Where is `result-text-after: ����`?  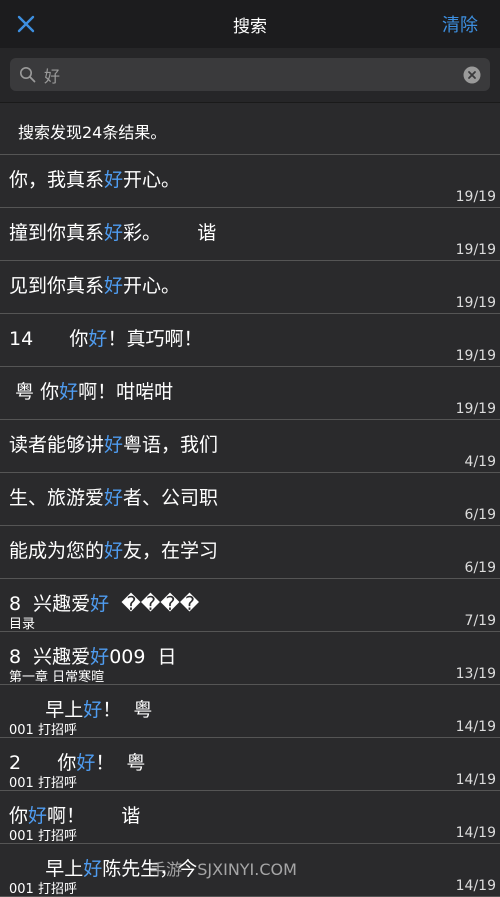 result-text-after: ���� is located at coordinates (154, 604).